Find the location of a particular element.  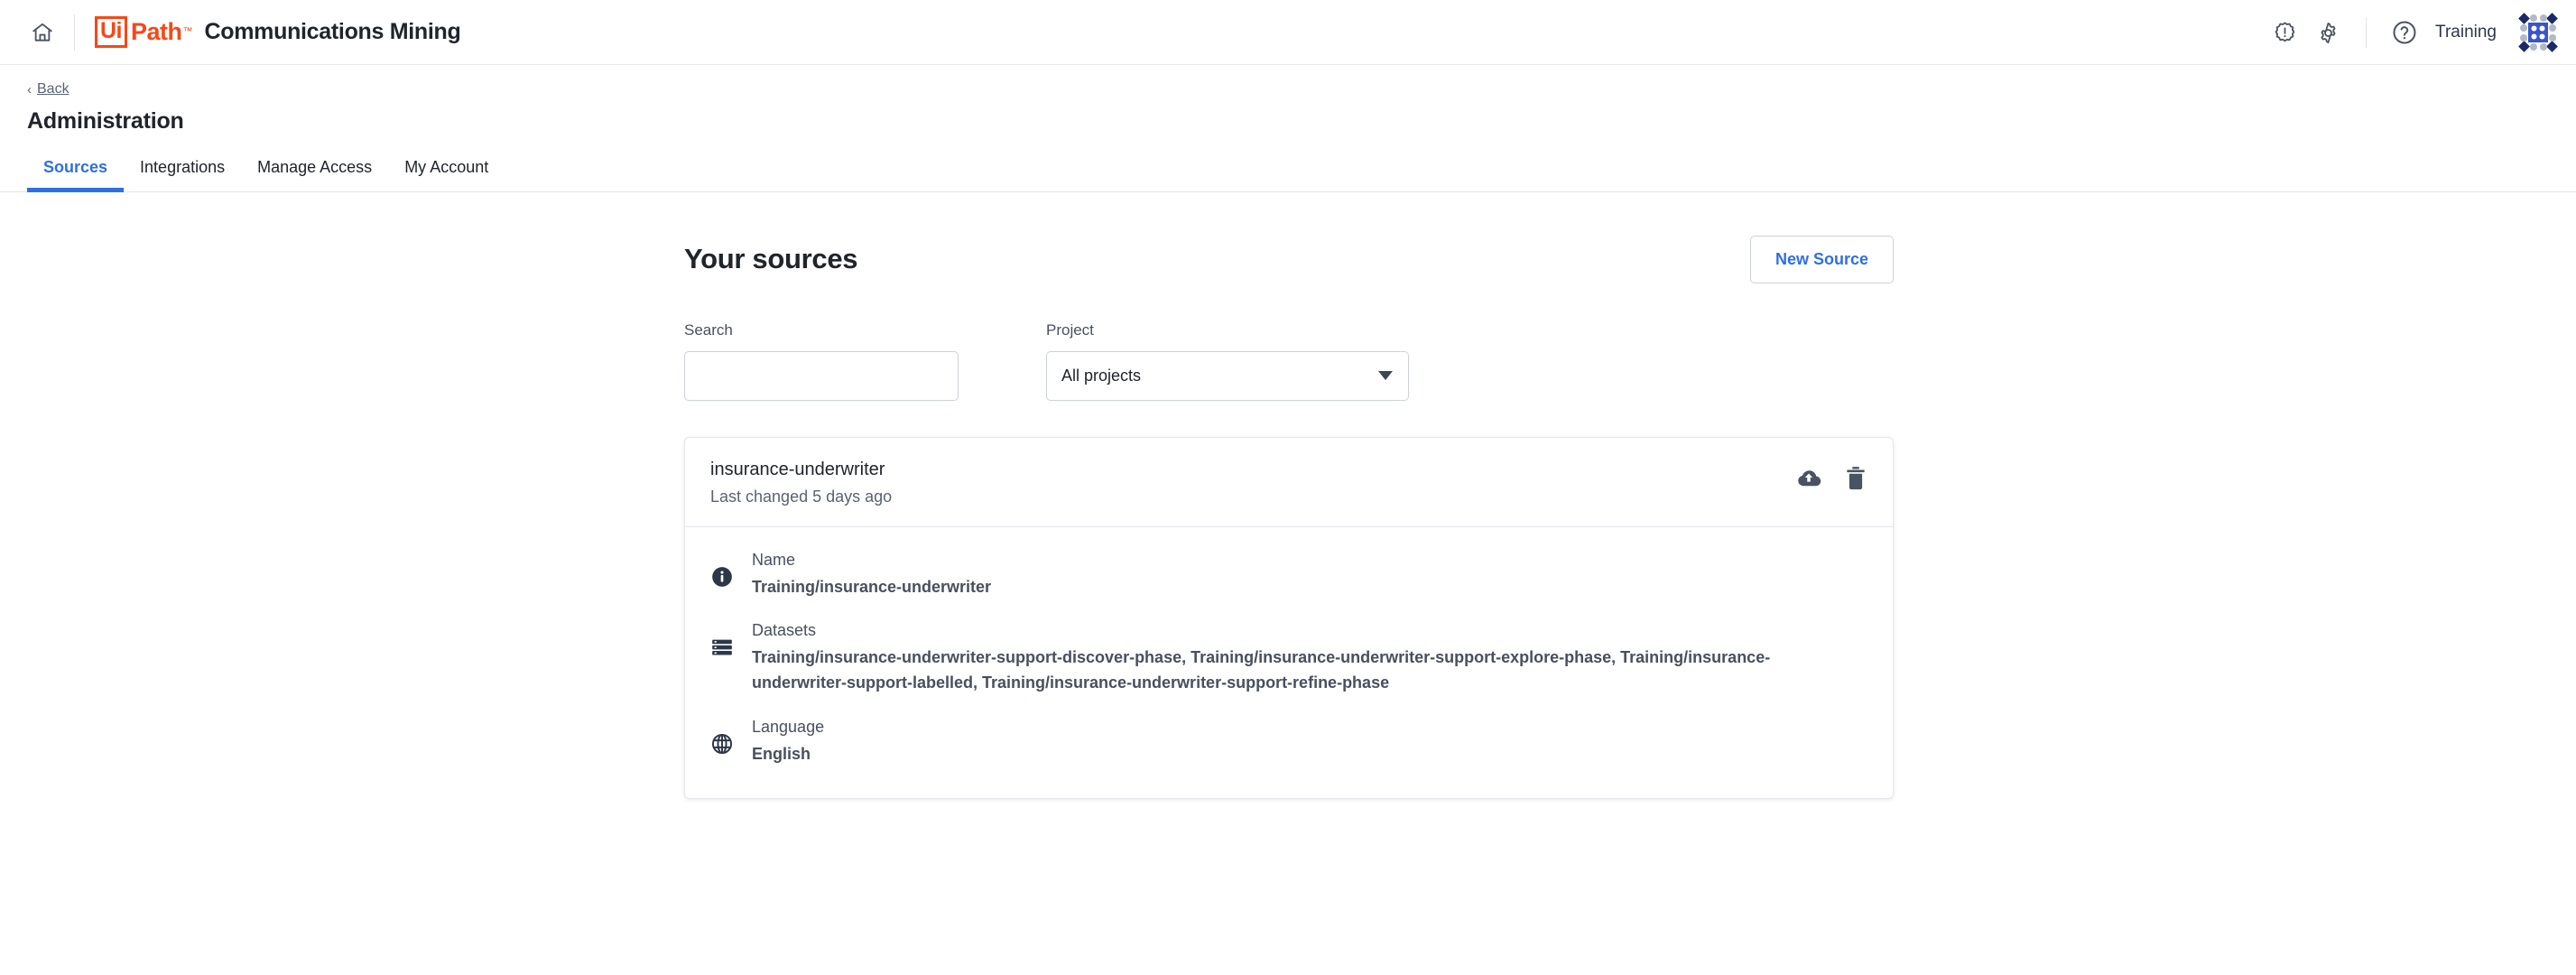

project-select: All projects is located at coordinates (1227, 376).